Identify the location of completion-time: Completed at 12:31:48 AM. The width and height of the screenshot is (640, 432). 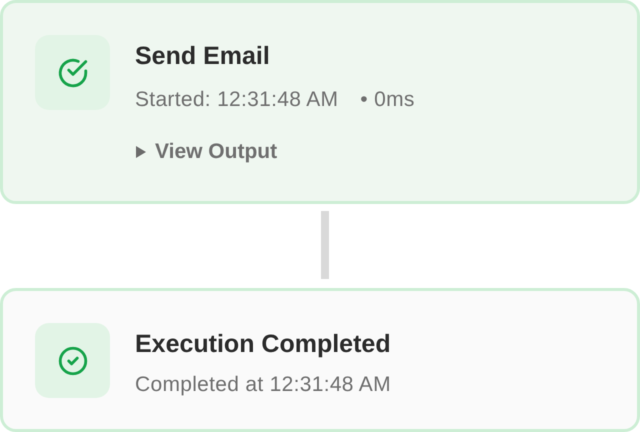
(263, 385).